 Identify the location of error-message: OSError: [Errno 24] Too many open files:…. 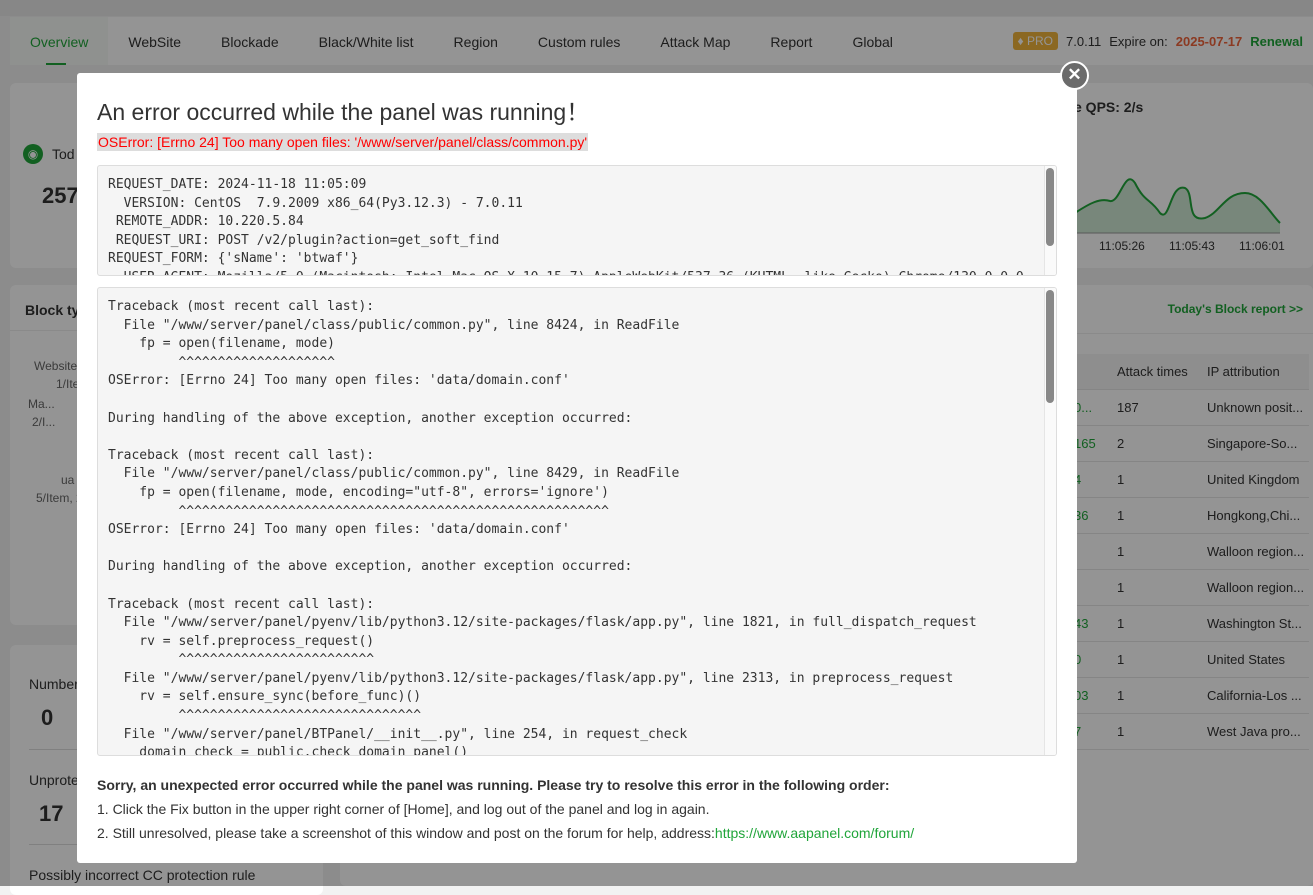
(343, 142).